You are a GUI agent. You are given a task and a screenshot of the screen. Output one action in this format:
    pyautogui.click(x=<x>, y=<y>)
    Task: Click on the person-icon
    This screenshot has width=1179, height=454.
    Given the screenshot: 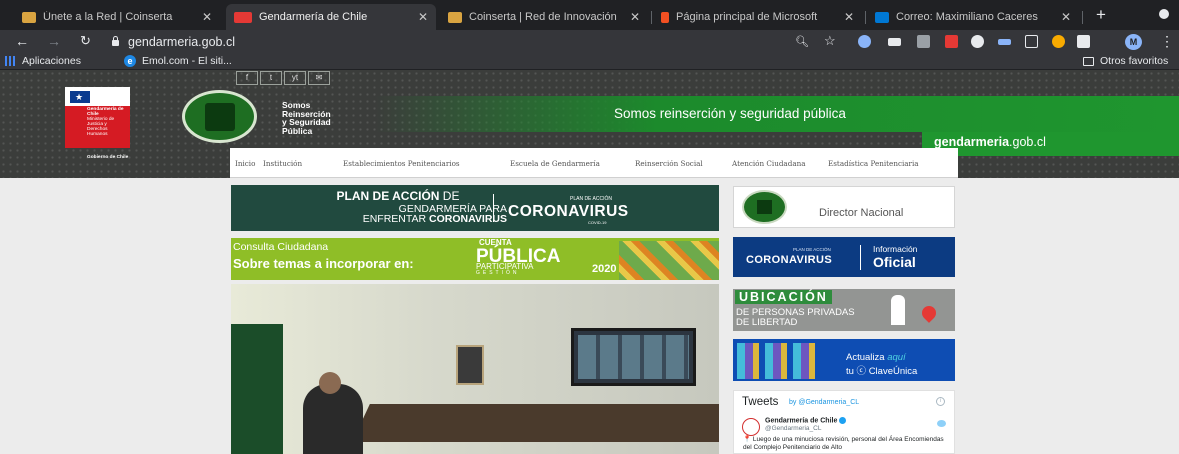 What is the action you would take?
    pyautogui.click(x=898, y=310)
    